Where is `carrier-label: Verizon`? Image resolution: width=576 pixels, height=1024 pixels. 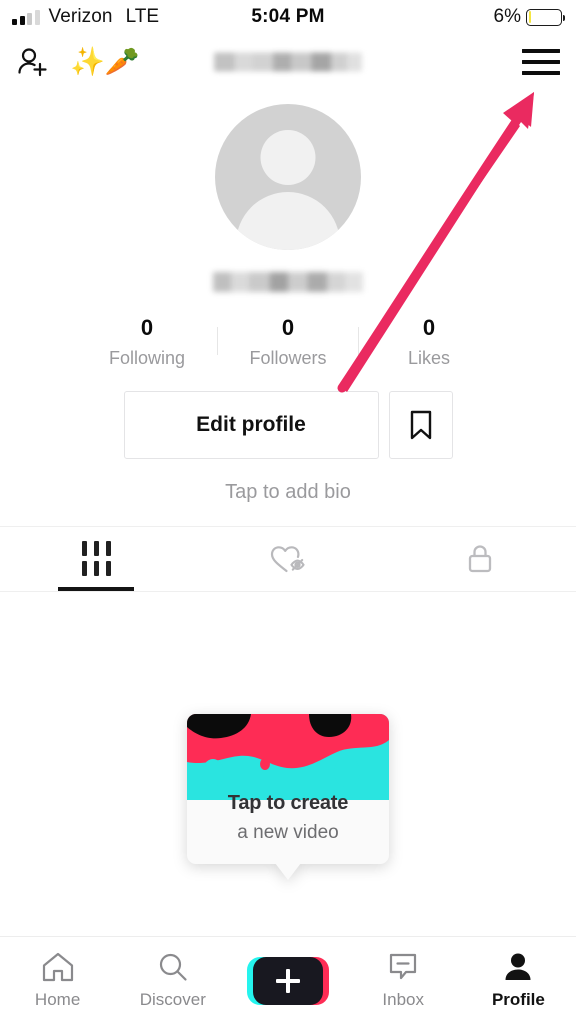
carrier-label: Verizon is located at coordinates (80, 16).